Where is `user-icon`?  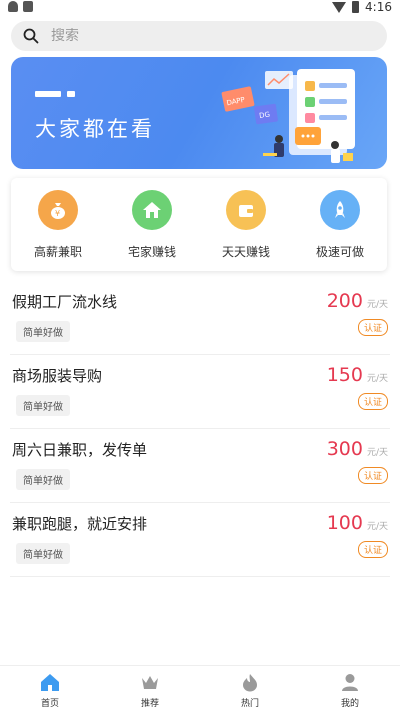 user-icon is located at coordinates (350, 682).